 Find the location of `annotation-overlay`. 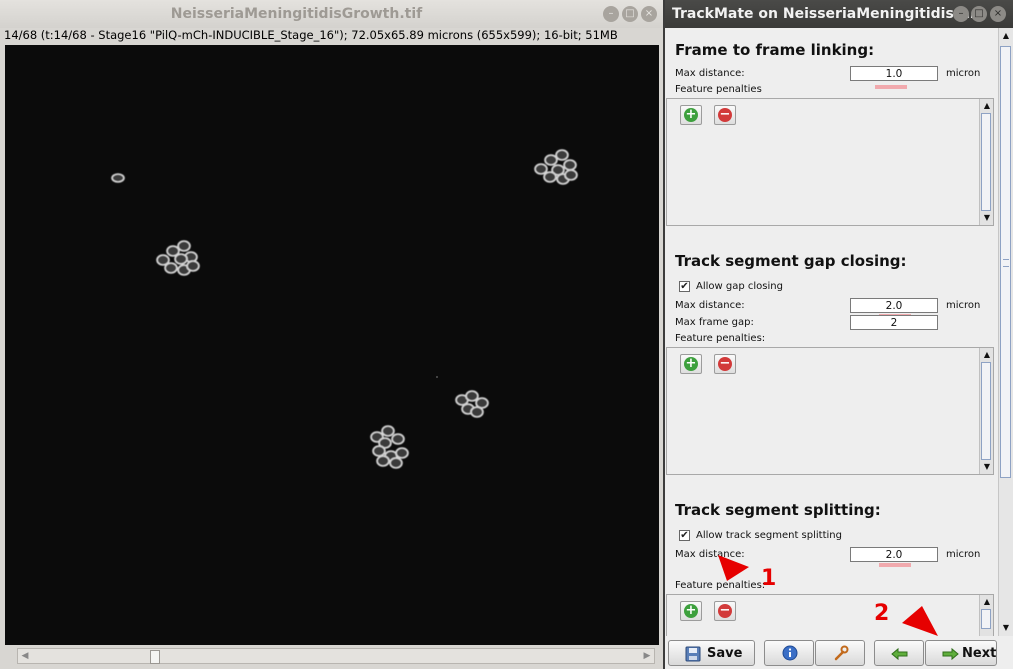

annotation-overlay is located at coordinates (828, 595).